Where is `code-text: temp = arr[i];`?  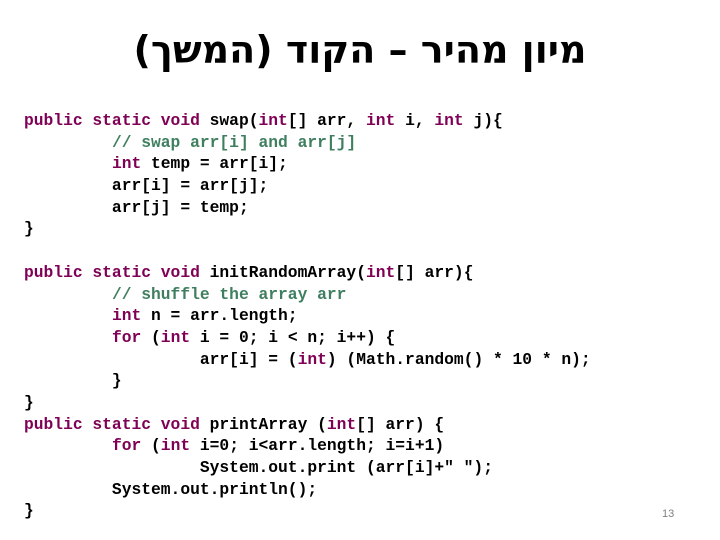 code-text: temp = arr[i]; is located at coordinates (214, 164).